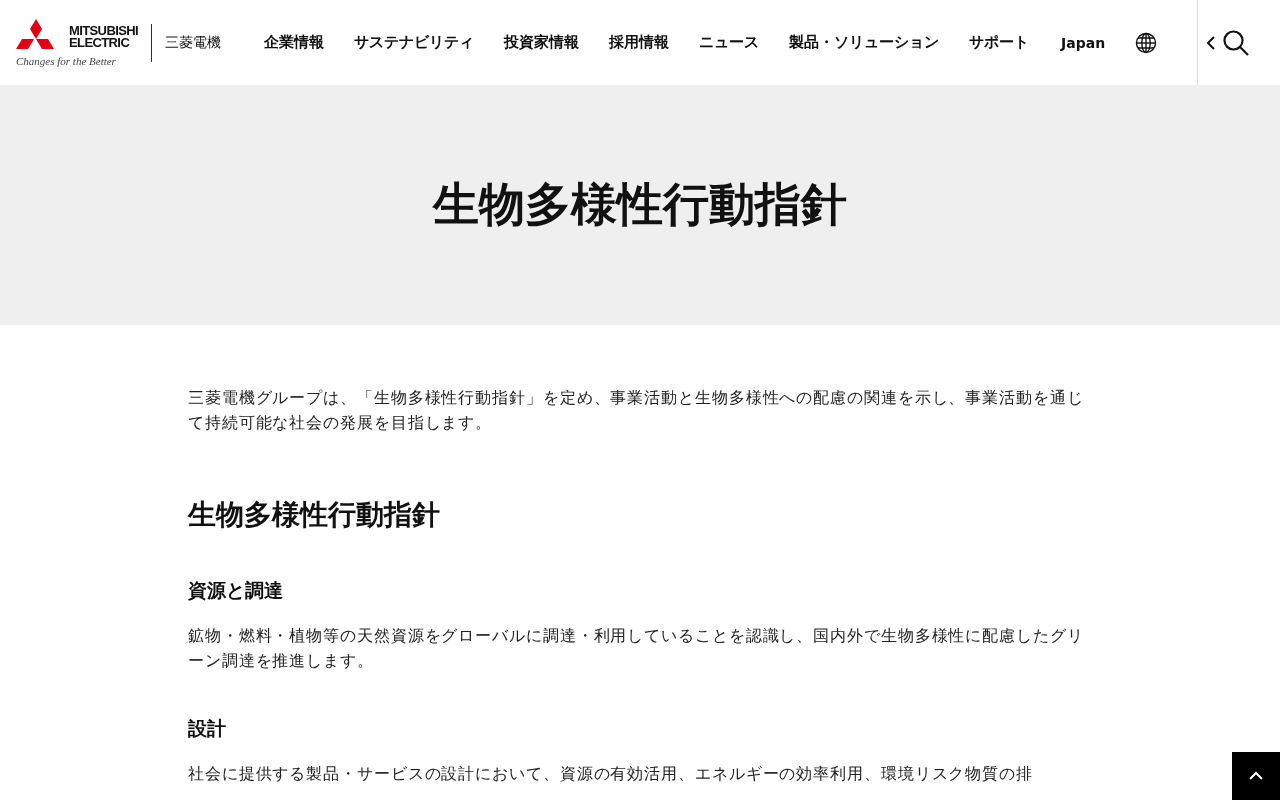  Describe the element at coordinates (640, 204) in the screenshot. I see `page-title: 生物多様性行動指針` at that location.